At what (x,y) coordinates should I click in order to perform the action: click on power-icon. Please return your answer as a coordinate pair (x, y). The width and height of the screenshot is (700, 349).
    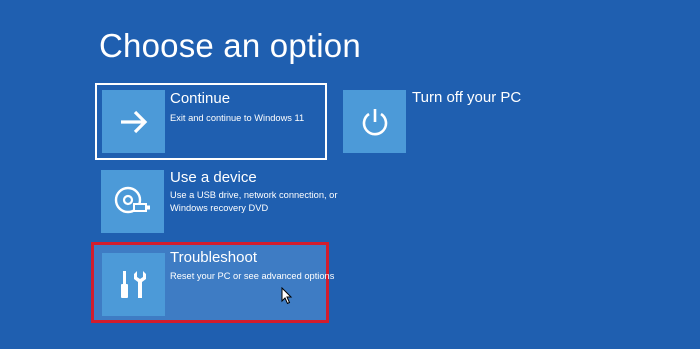
    Looking at the image, I should click on (374, 121).